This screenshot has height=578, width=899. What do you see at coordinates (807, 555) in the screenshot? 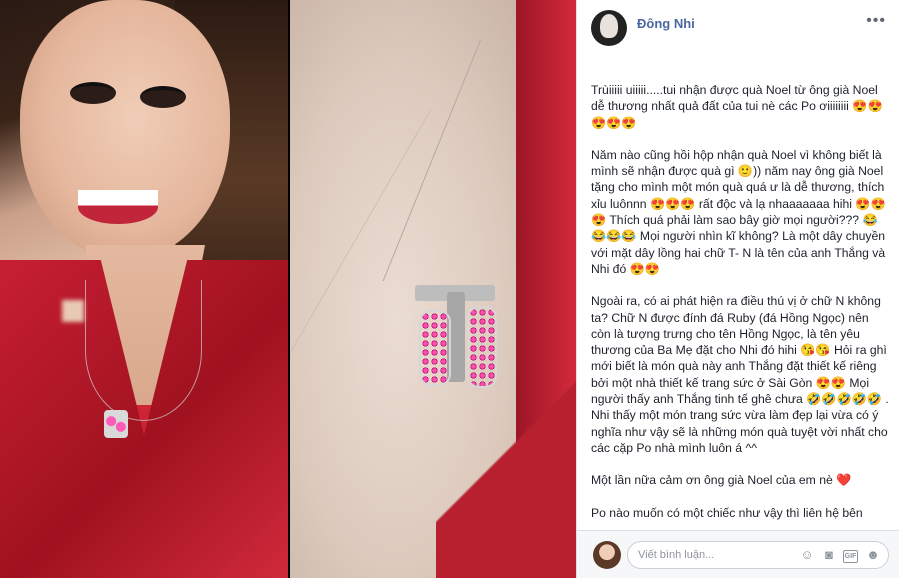
I see `smile-icon: ☺` at bounding box center [807, 555].